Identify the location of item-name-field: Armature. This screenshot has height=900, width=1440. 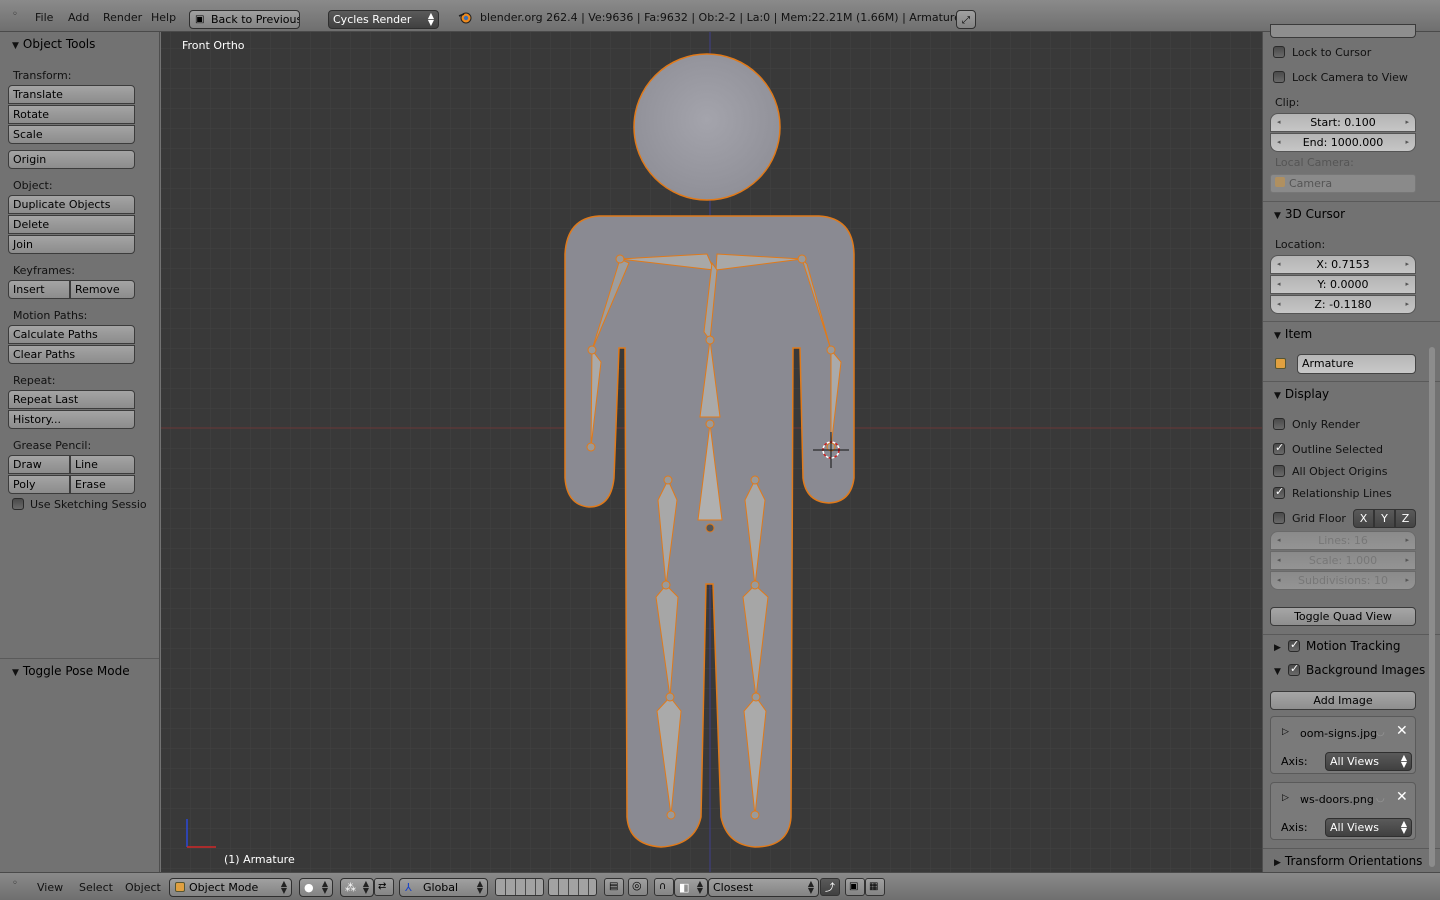
(1356, 364).